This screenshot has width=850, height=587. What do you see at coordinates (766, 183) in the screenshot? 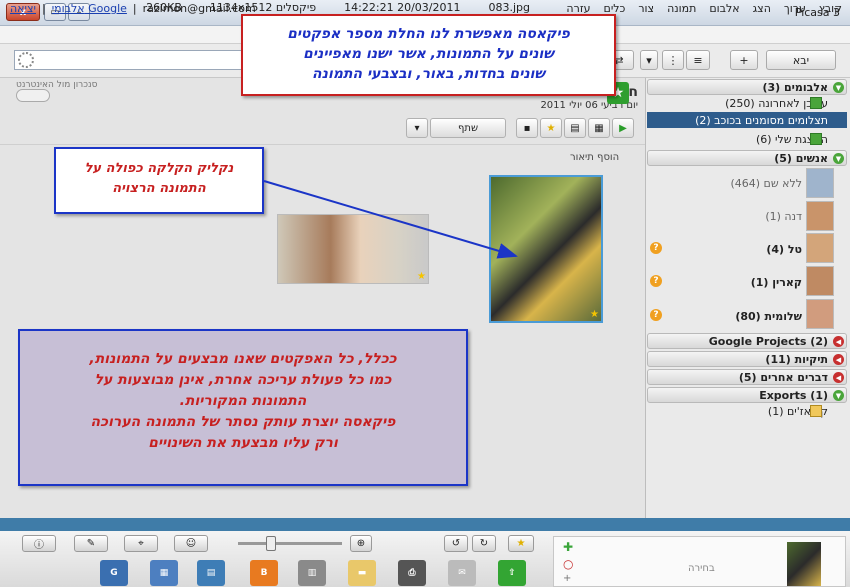
I see `person-unnamed: ללא שם (464)` at bounding box center [766, 183].